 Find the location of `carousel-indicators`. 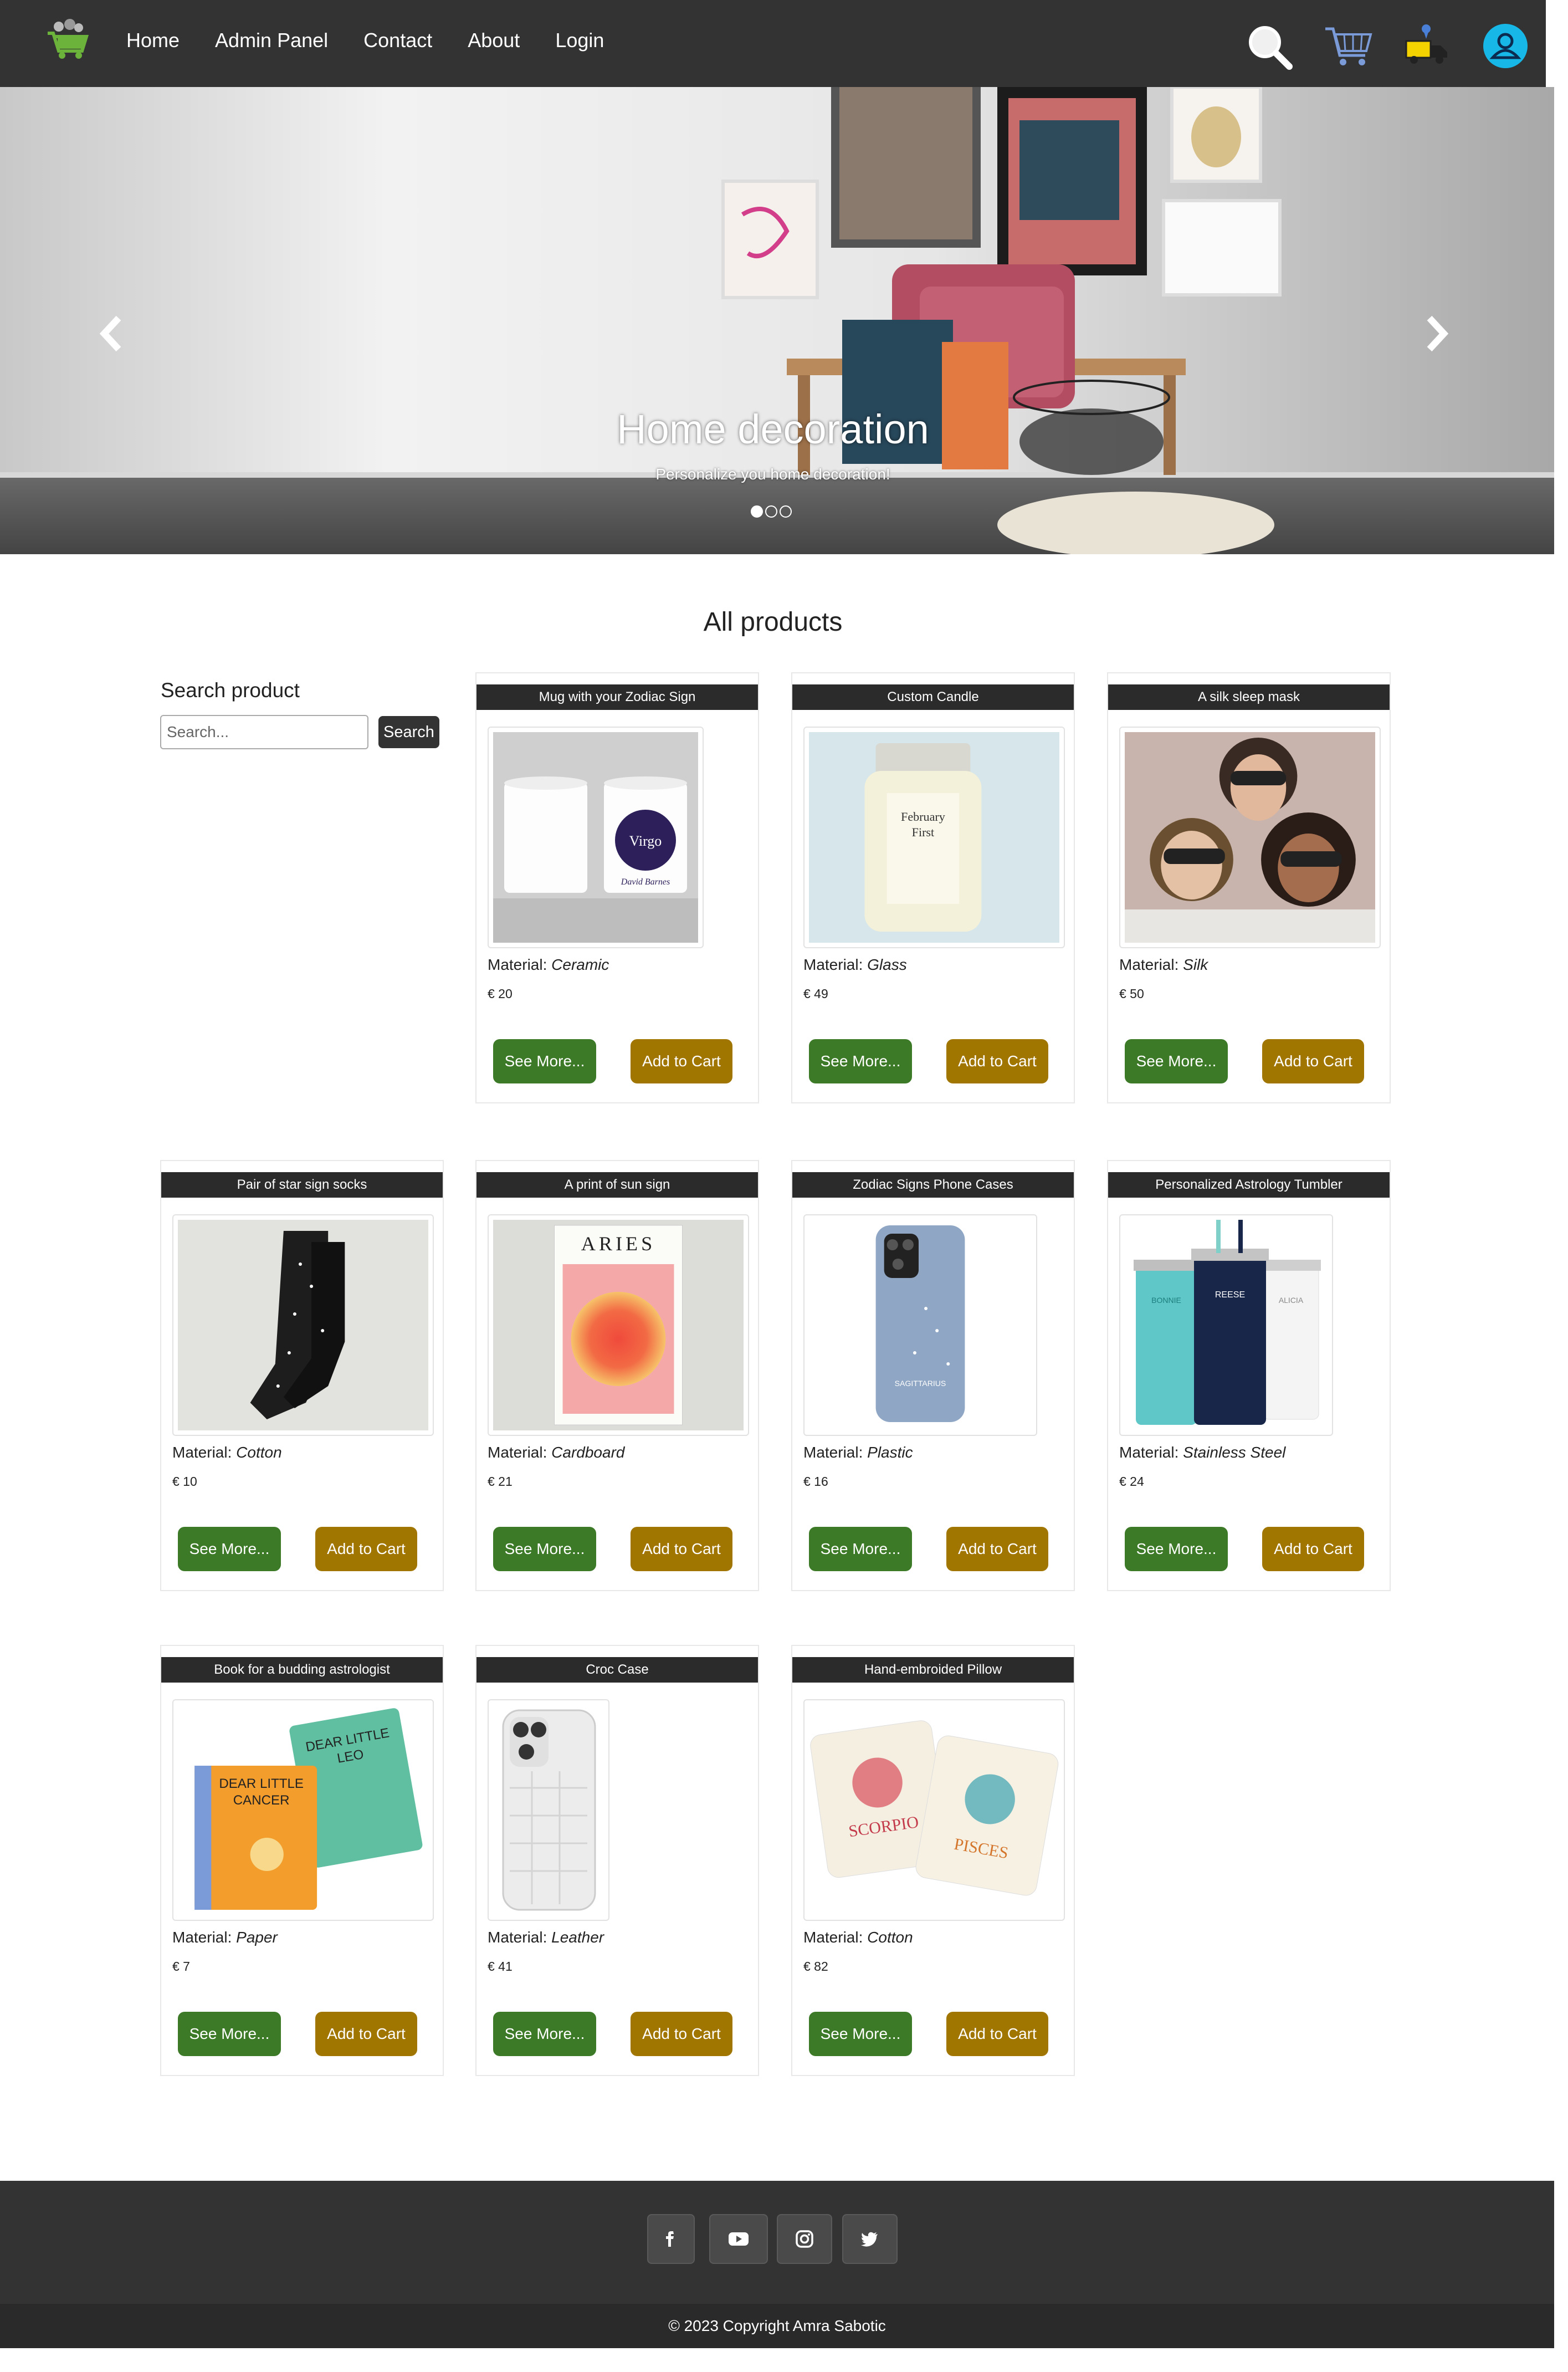

carousel-indicators is located at coordinates (772, 511).